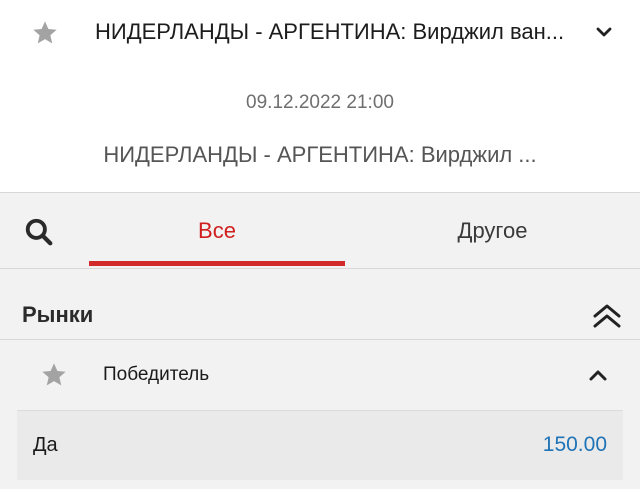 This screenshot has width=640, height=489. I want to click on tab-label: Все, so click(217, 230).